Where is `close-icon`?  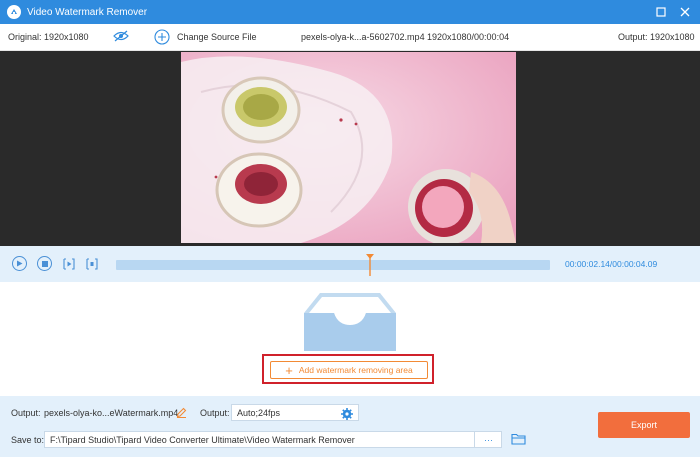
close-icon is located at coordinates (685, 12).